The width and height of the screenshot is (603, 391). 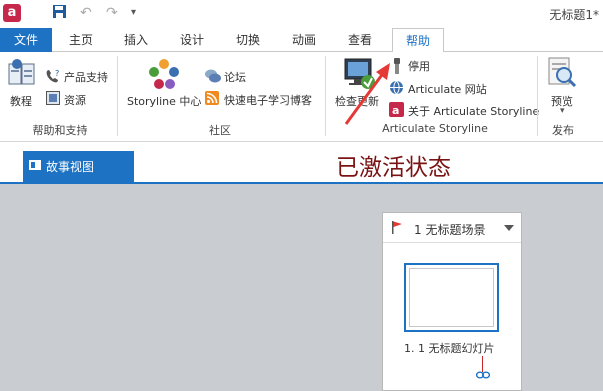 I want to click on slide-connector, so click(x=482, y=364).